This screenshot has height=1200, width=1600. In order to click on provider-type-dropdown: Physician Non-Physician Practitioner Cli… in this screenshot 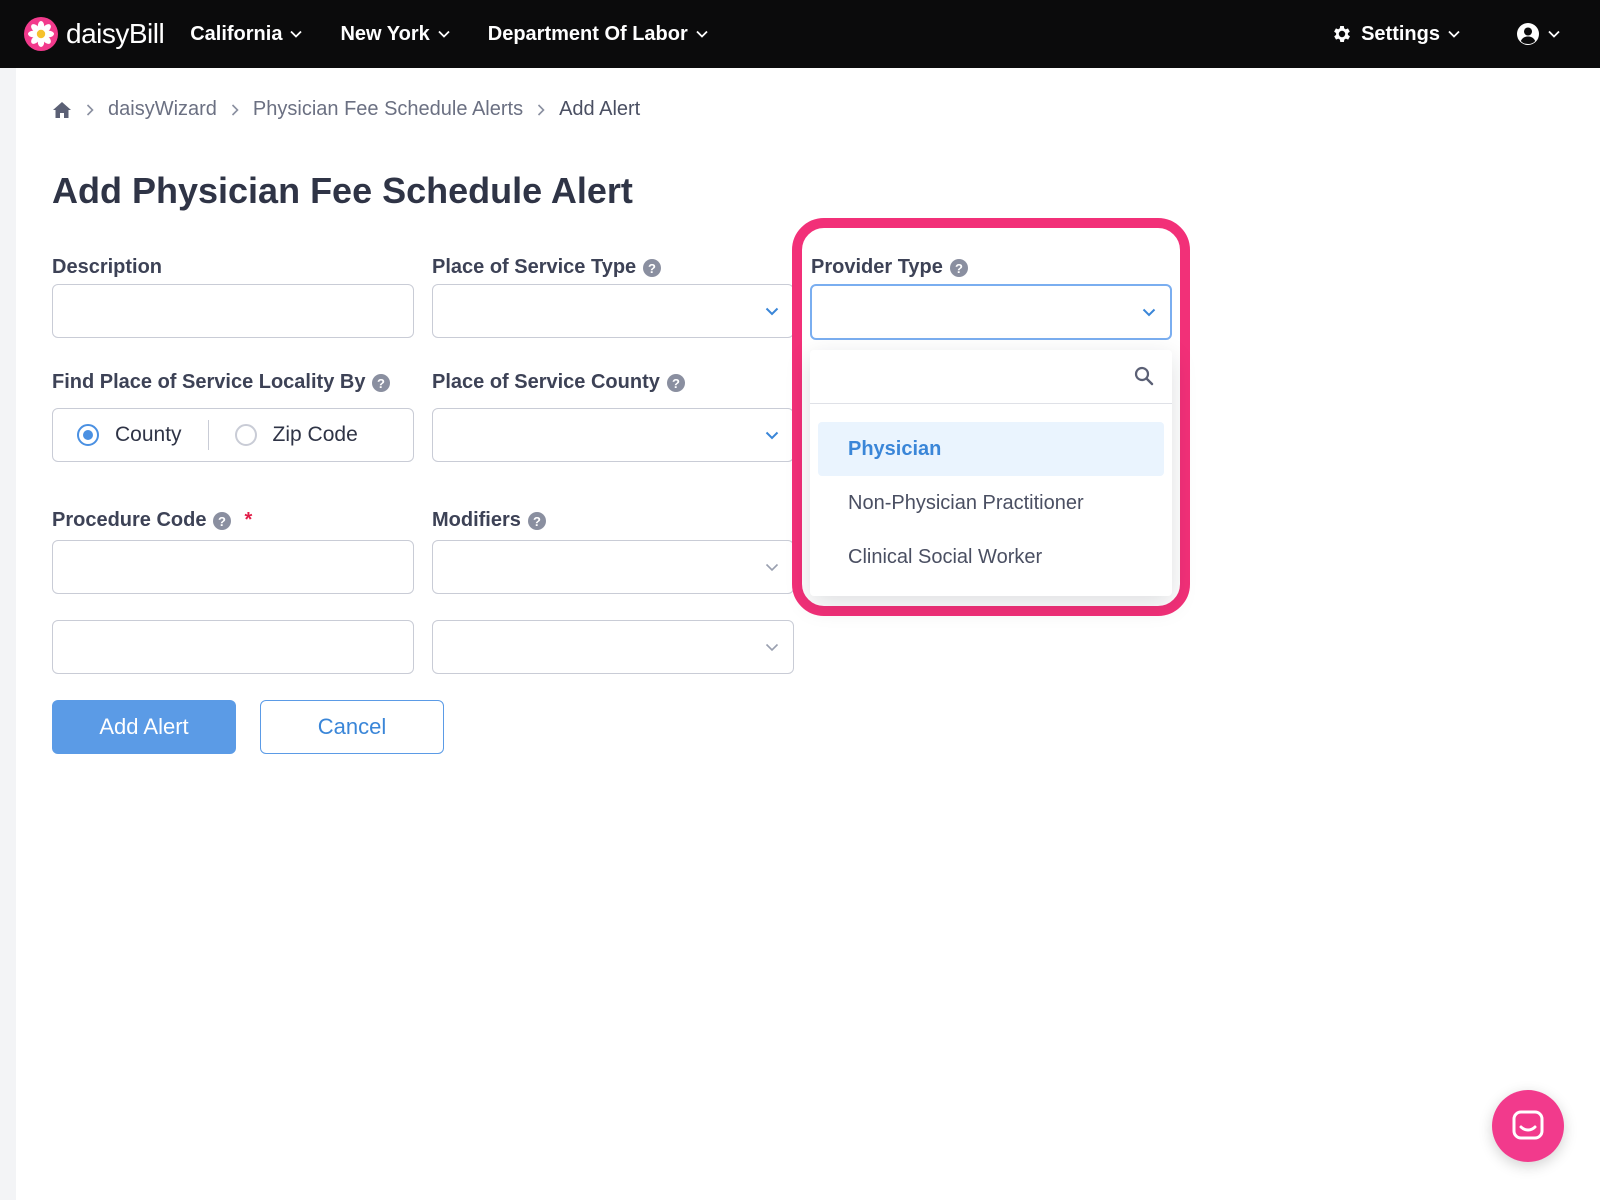, I will do `click(991, 473)`.